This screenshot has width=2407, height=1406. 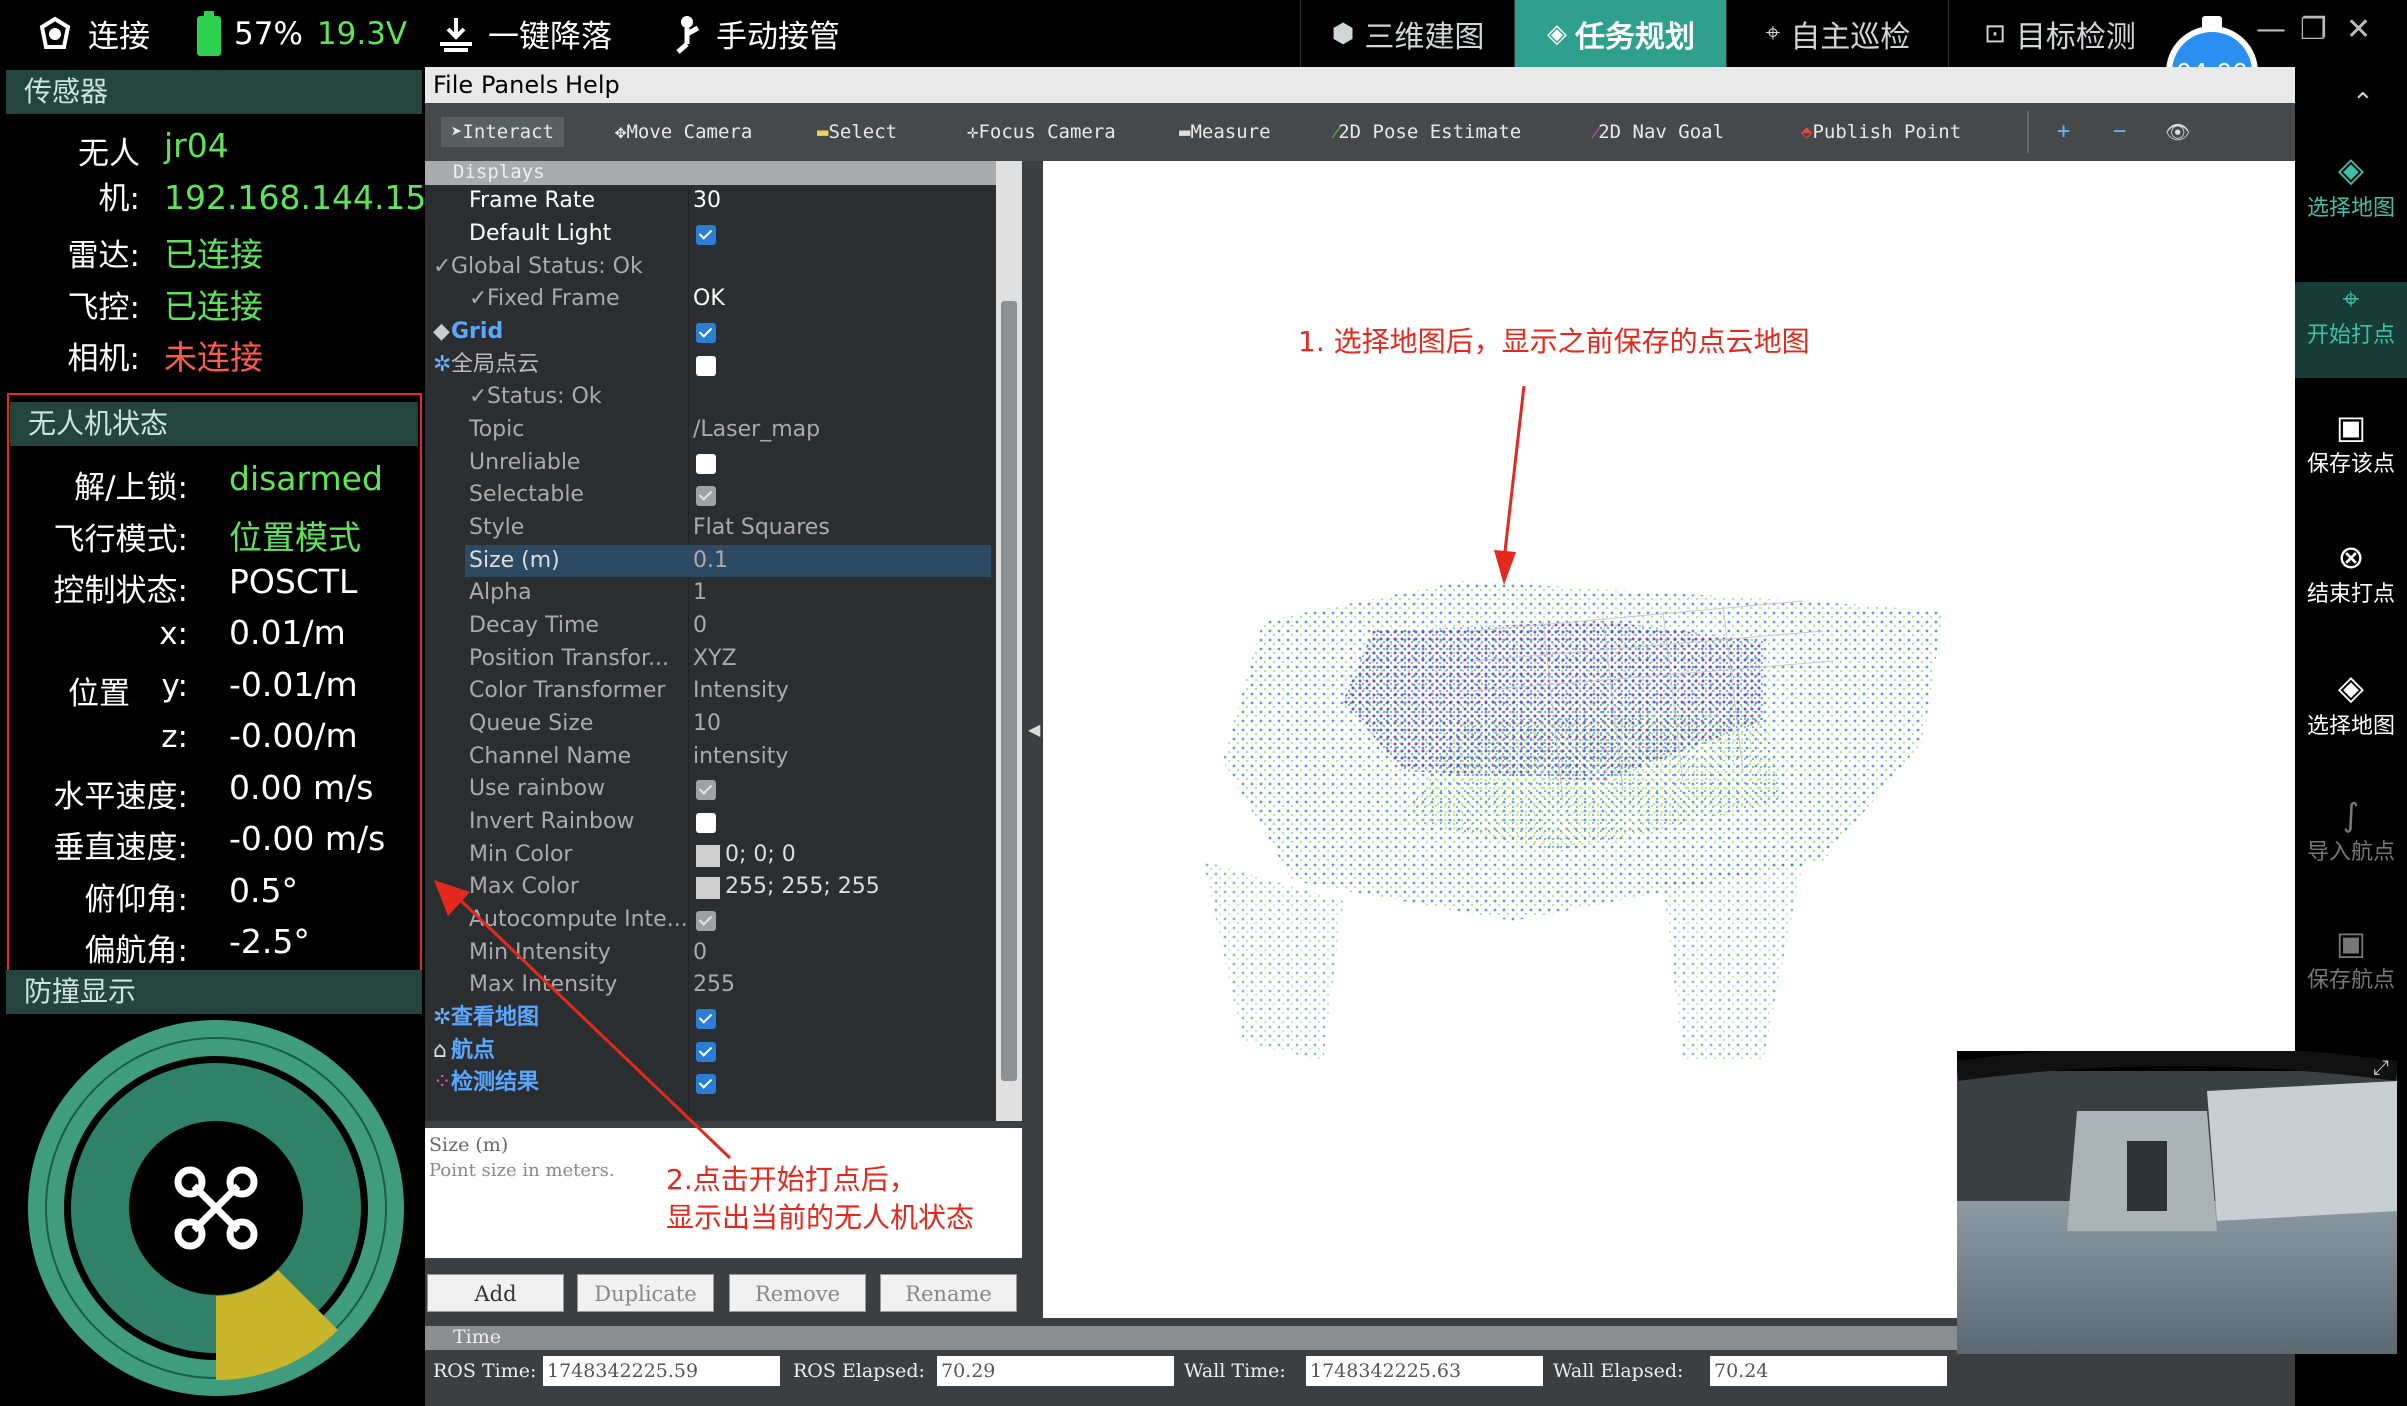 I want to click on invert-rainbow-checkbox, so click(x=706, y=823).